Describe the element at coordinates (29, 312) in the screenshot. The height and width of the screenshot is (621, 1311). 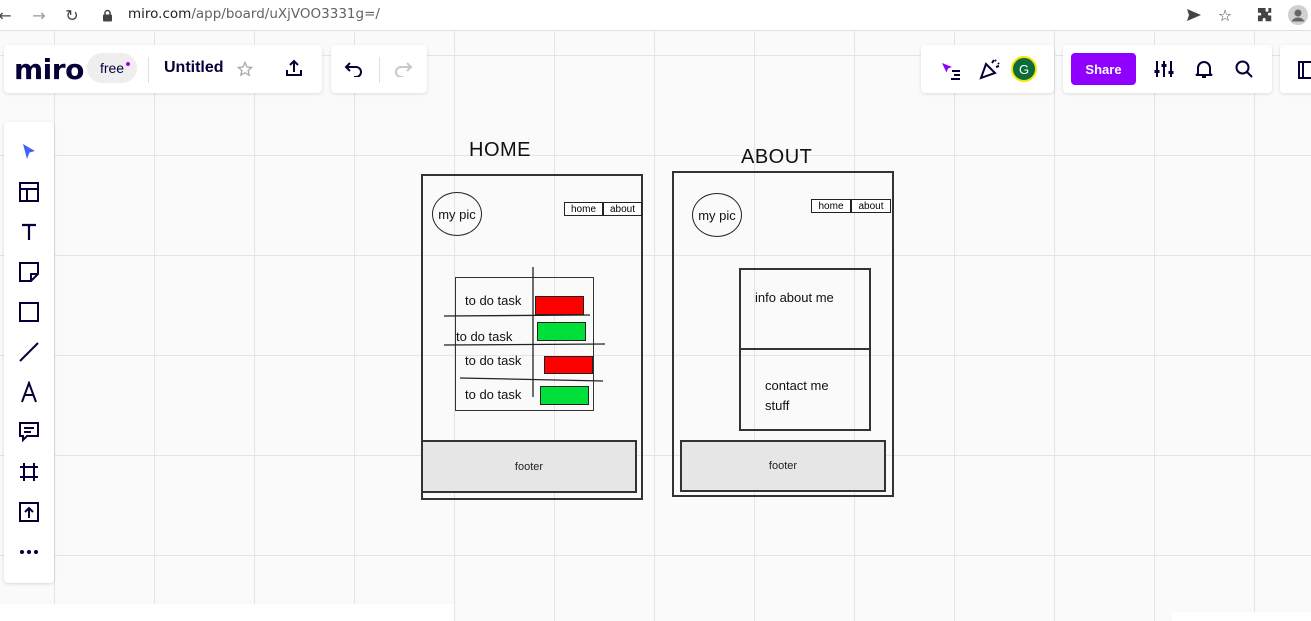
I see `shape-icon` at that location.